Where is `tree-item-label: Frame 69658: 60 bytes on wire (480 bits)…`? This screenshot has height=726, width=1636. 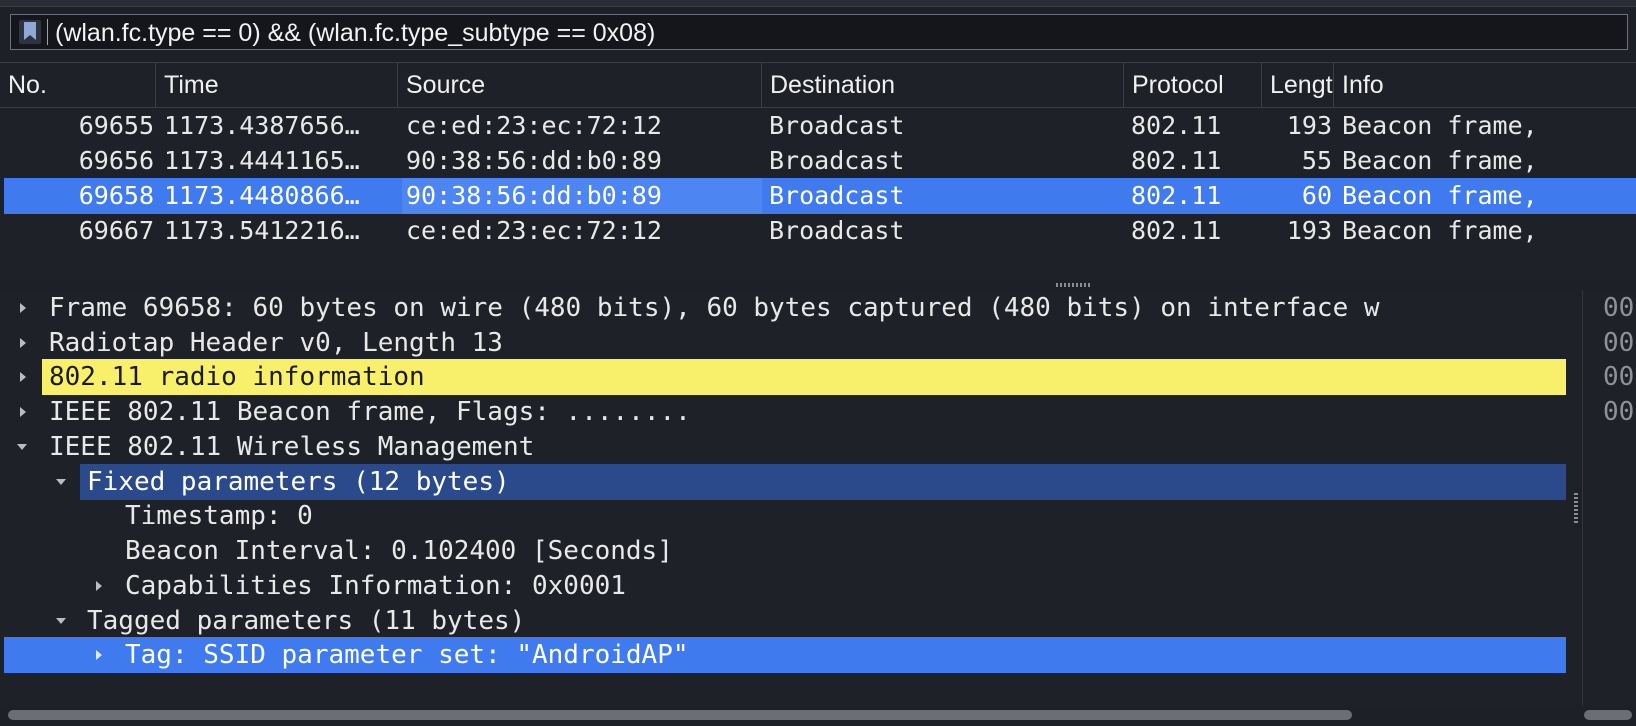
tree-item-label: Frame 69658: 60 bytes on wire (480 bits)… is located at coordinates (714, 308).